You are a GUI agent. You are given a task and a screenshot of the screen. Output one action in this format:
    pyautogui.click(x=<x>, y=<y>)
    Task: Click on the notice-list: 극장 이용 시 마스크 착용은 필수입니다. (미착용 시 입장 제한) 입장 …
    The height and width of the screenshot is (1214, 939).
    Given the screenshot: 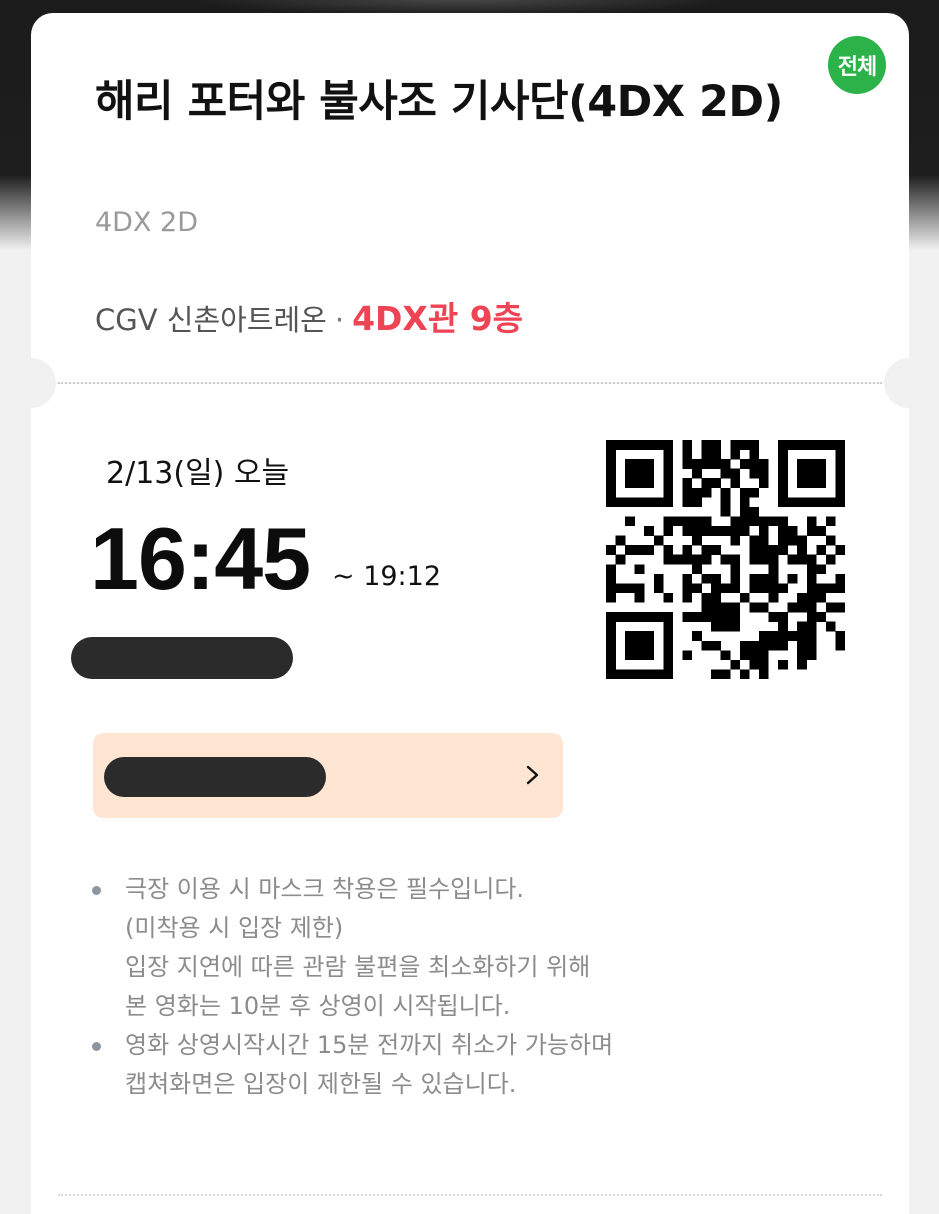 What is the action you would take?
    pyautogui.click(x=452, y=987)
    